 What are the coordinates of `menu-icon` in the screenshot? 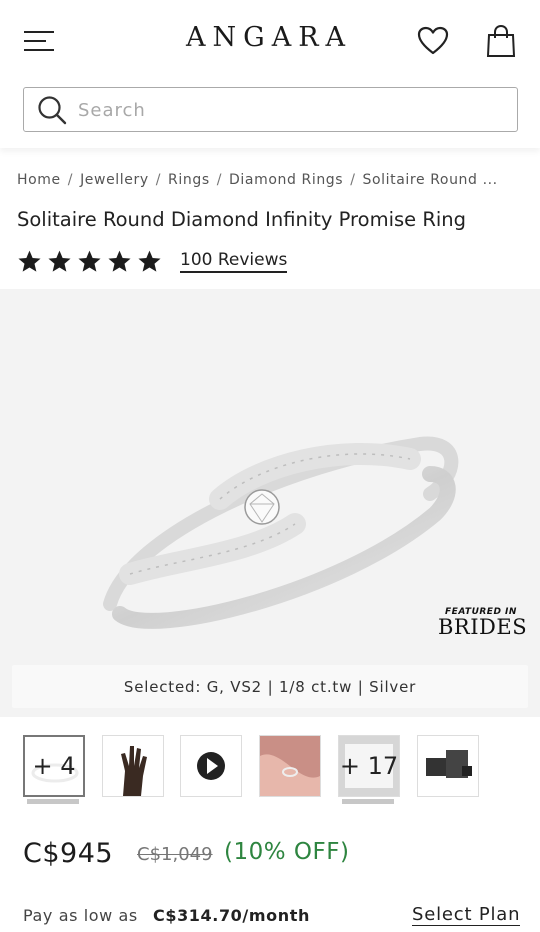 It's located at (40, 42).